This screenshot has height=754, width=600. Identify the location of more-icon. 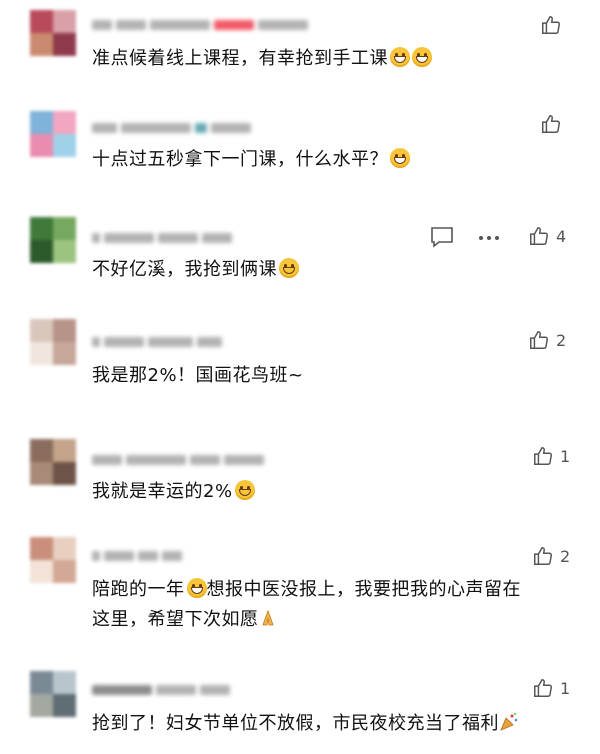
(489, 238).